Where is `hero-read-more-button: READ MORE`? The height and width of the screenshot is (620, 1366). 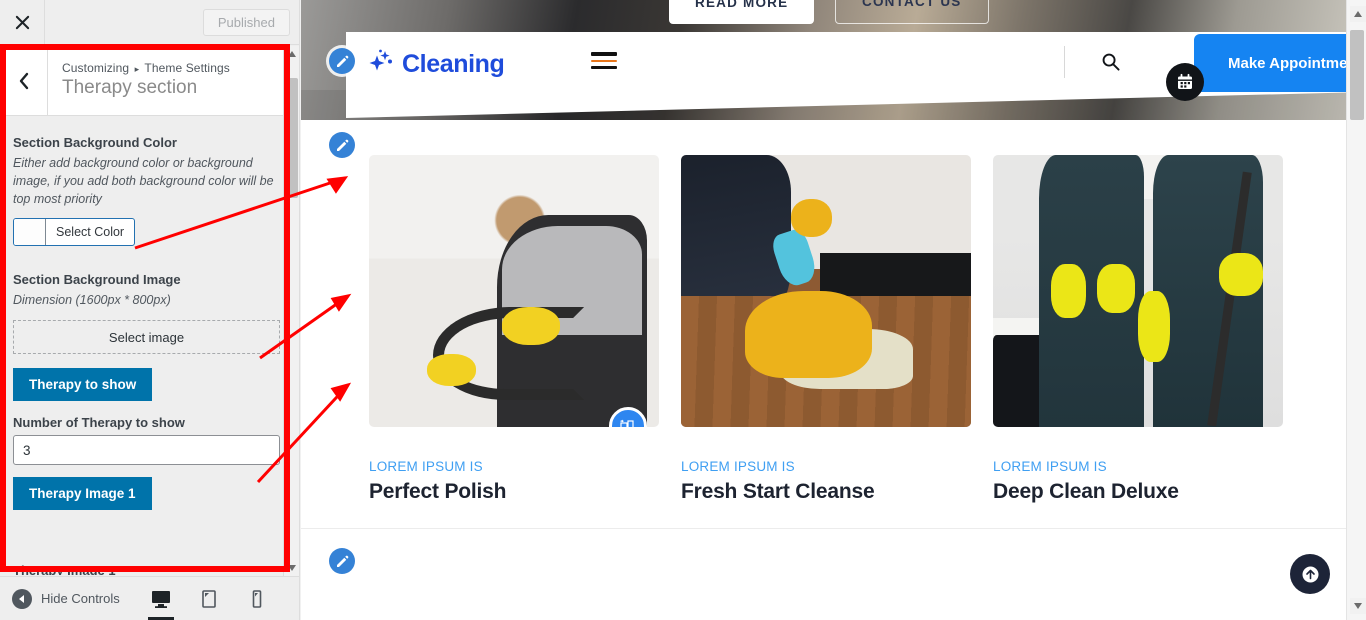
hero-read-more-button: READ MORE is located at coordinates (742, 12).